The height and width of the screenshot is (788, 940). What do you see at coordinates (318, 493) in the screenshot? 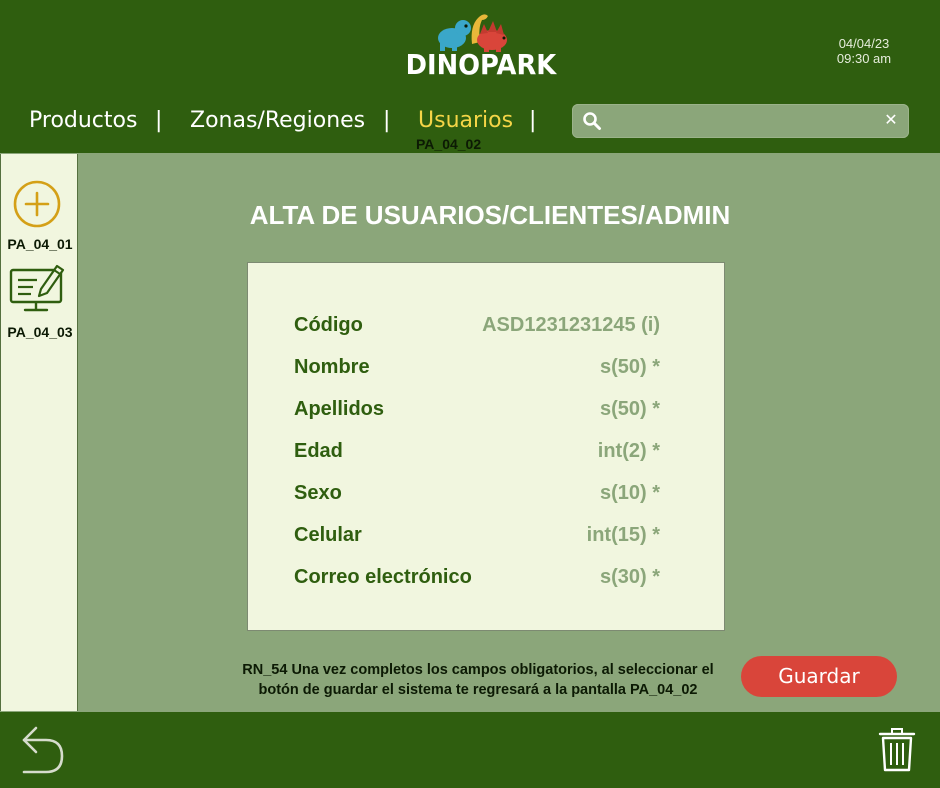
I see `field-label: Sexo` at bounding box center [318, 493].